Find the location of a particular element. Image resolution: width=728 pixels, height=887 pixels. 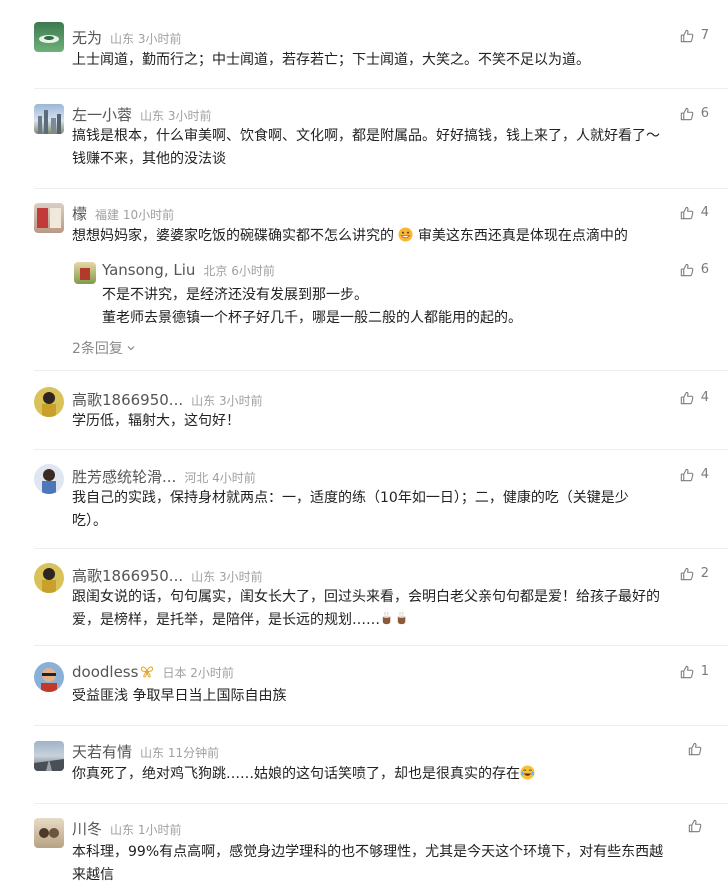

like-button: 1 is located at coordinates (694, 671).